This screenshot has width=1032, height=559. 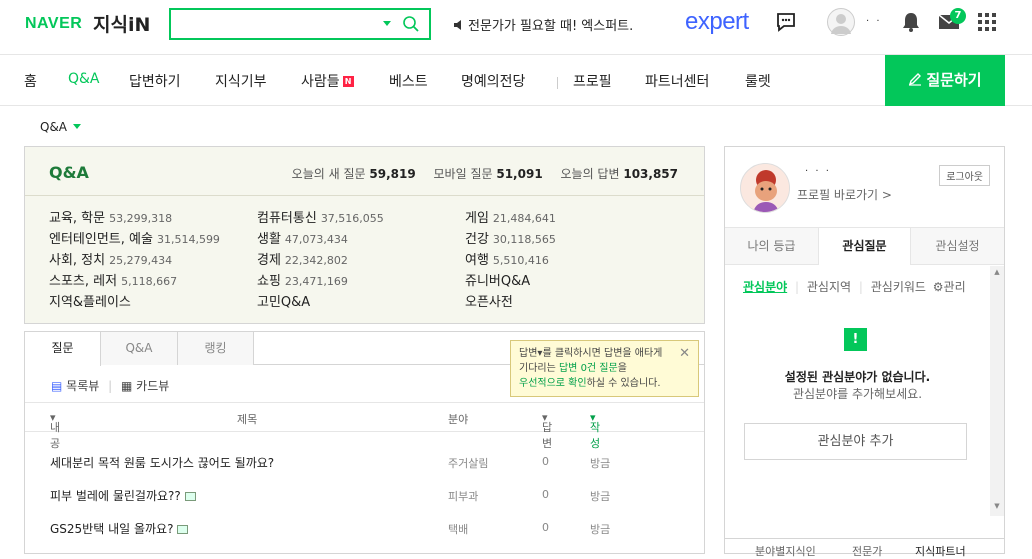 I want to click on list-view-toggle: ▤ 목록뷰, so click(x=75, y=386).